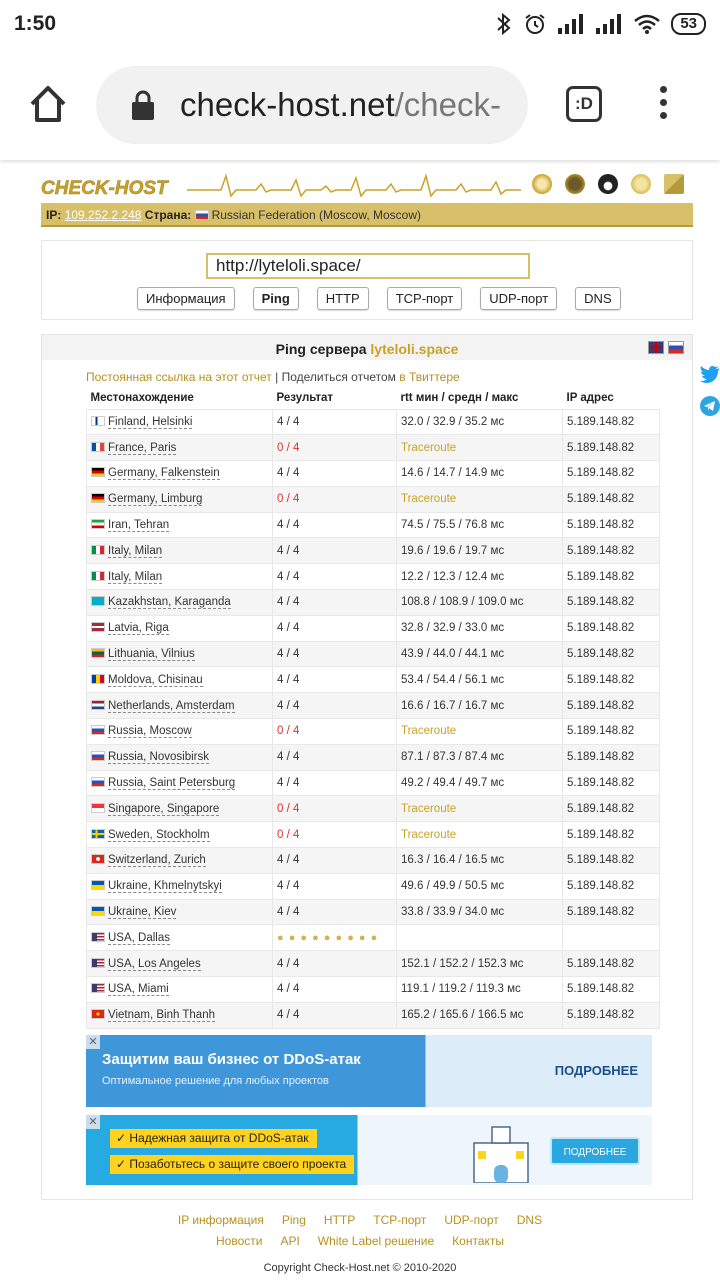  I want to click on location-name: Latvia, Riga, so click(138, 629).